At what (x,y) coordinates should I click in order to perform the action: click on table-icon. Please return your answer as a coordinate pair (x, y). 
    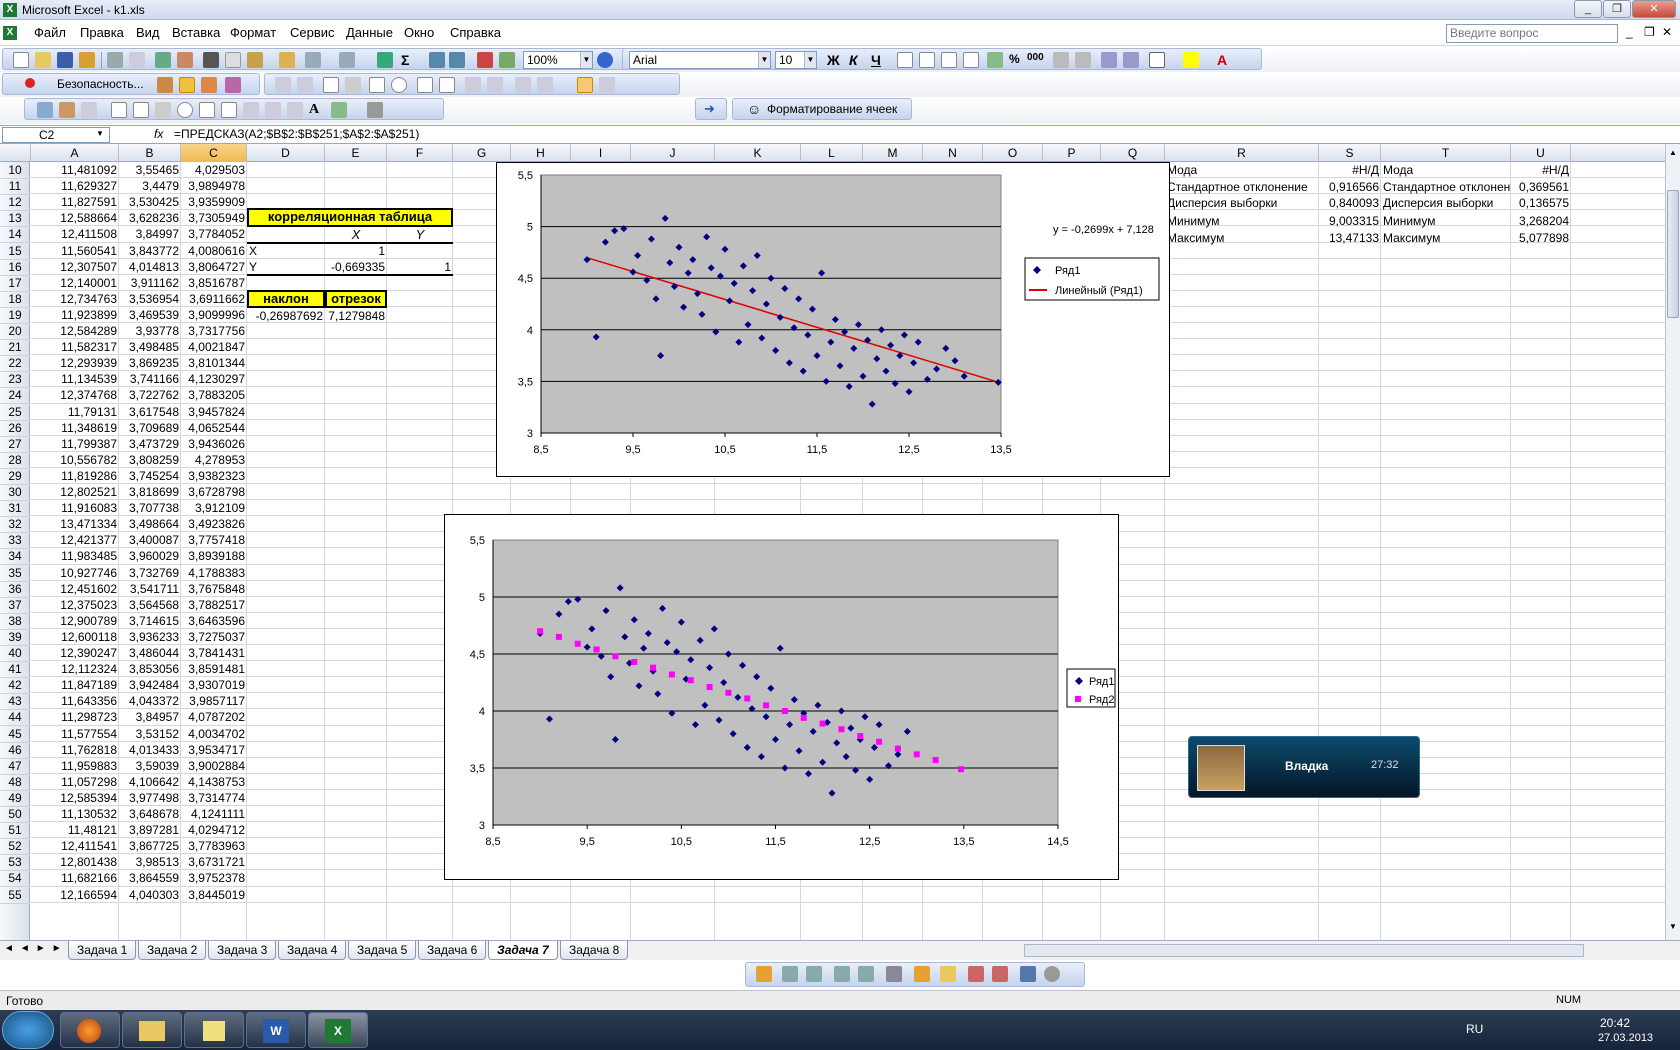
    Looking at the image, I should click on (976, 974).